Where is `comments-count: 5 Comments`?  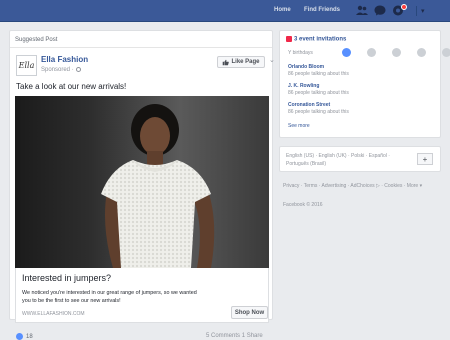
comments-count: 5 Comments is located at coordinates (223, 336).